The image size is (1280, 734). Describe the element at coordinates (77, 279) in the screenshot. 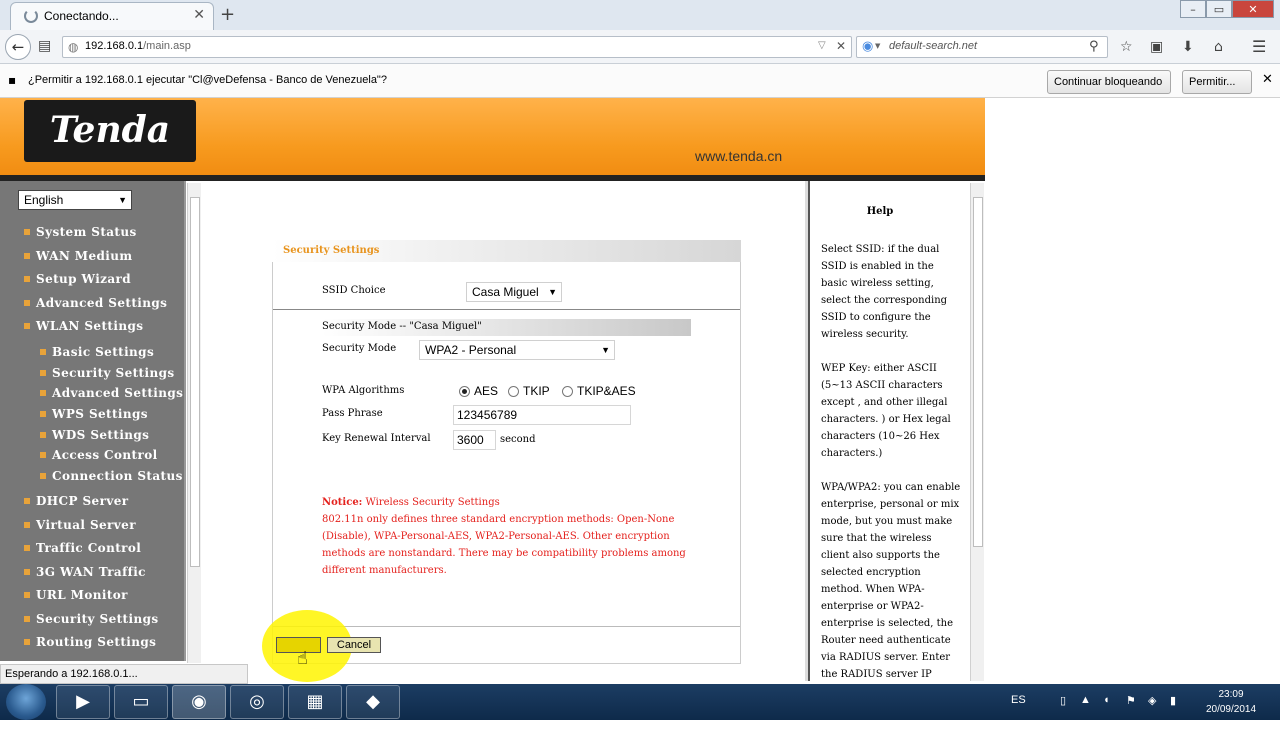

I see `sidebar-item-setup-wizard: Setup Wizard` at that location.